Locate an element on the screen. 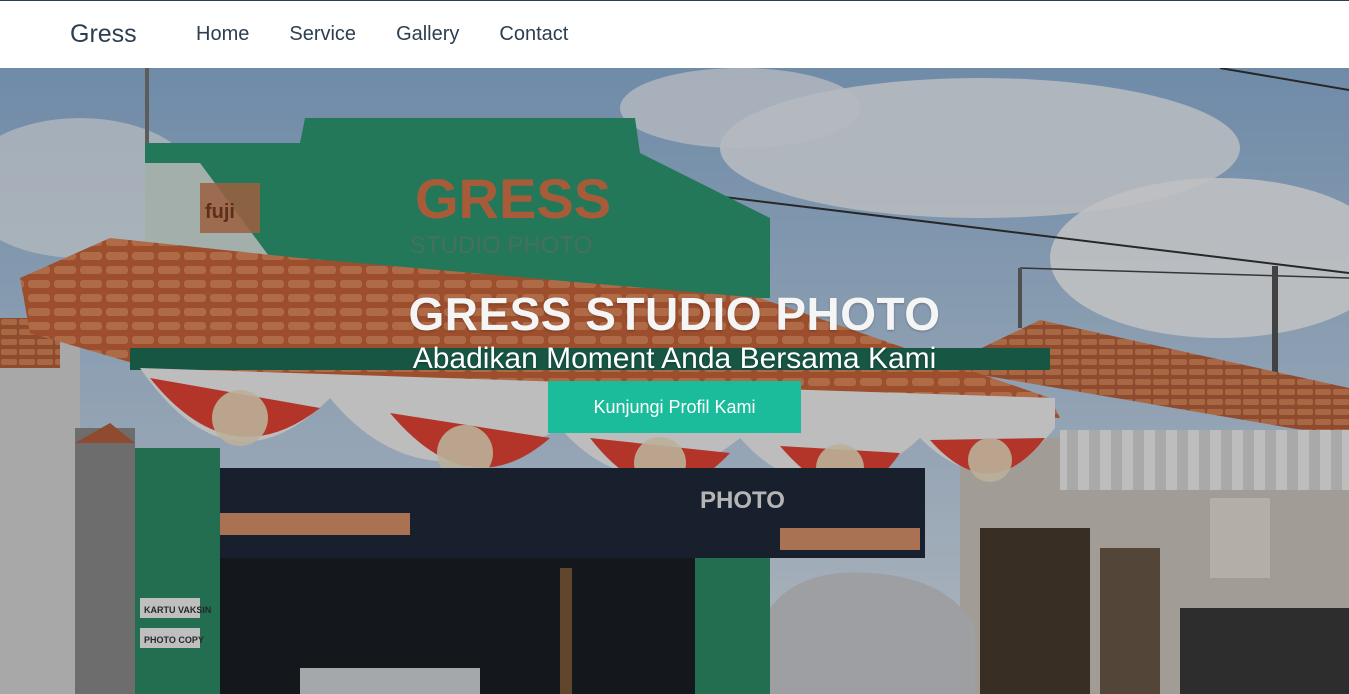 Image resolution: width=1349 pixels, height=694 pixels. nav-links: Home Service Gallery Contact is located at coordinates (402, 34).